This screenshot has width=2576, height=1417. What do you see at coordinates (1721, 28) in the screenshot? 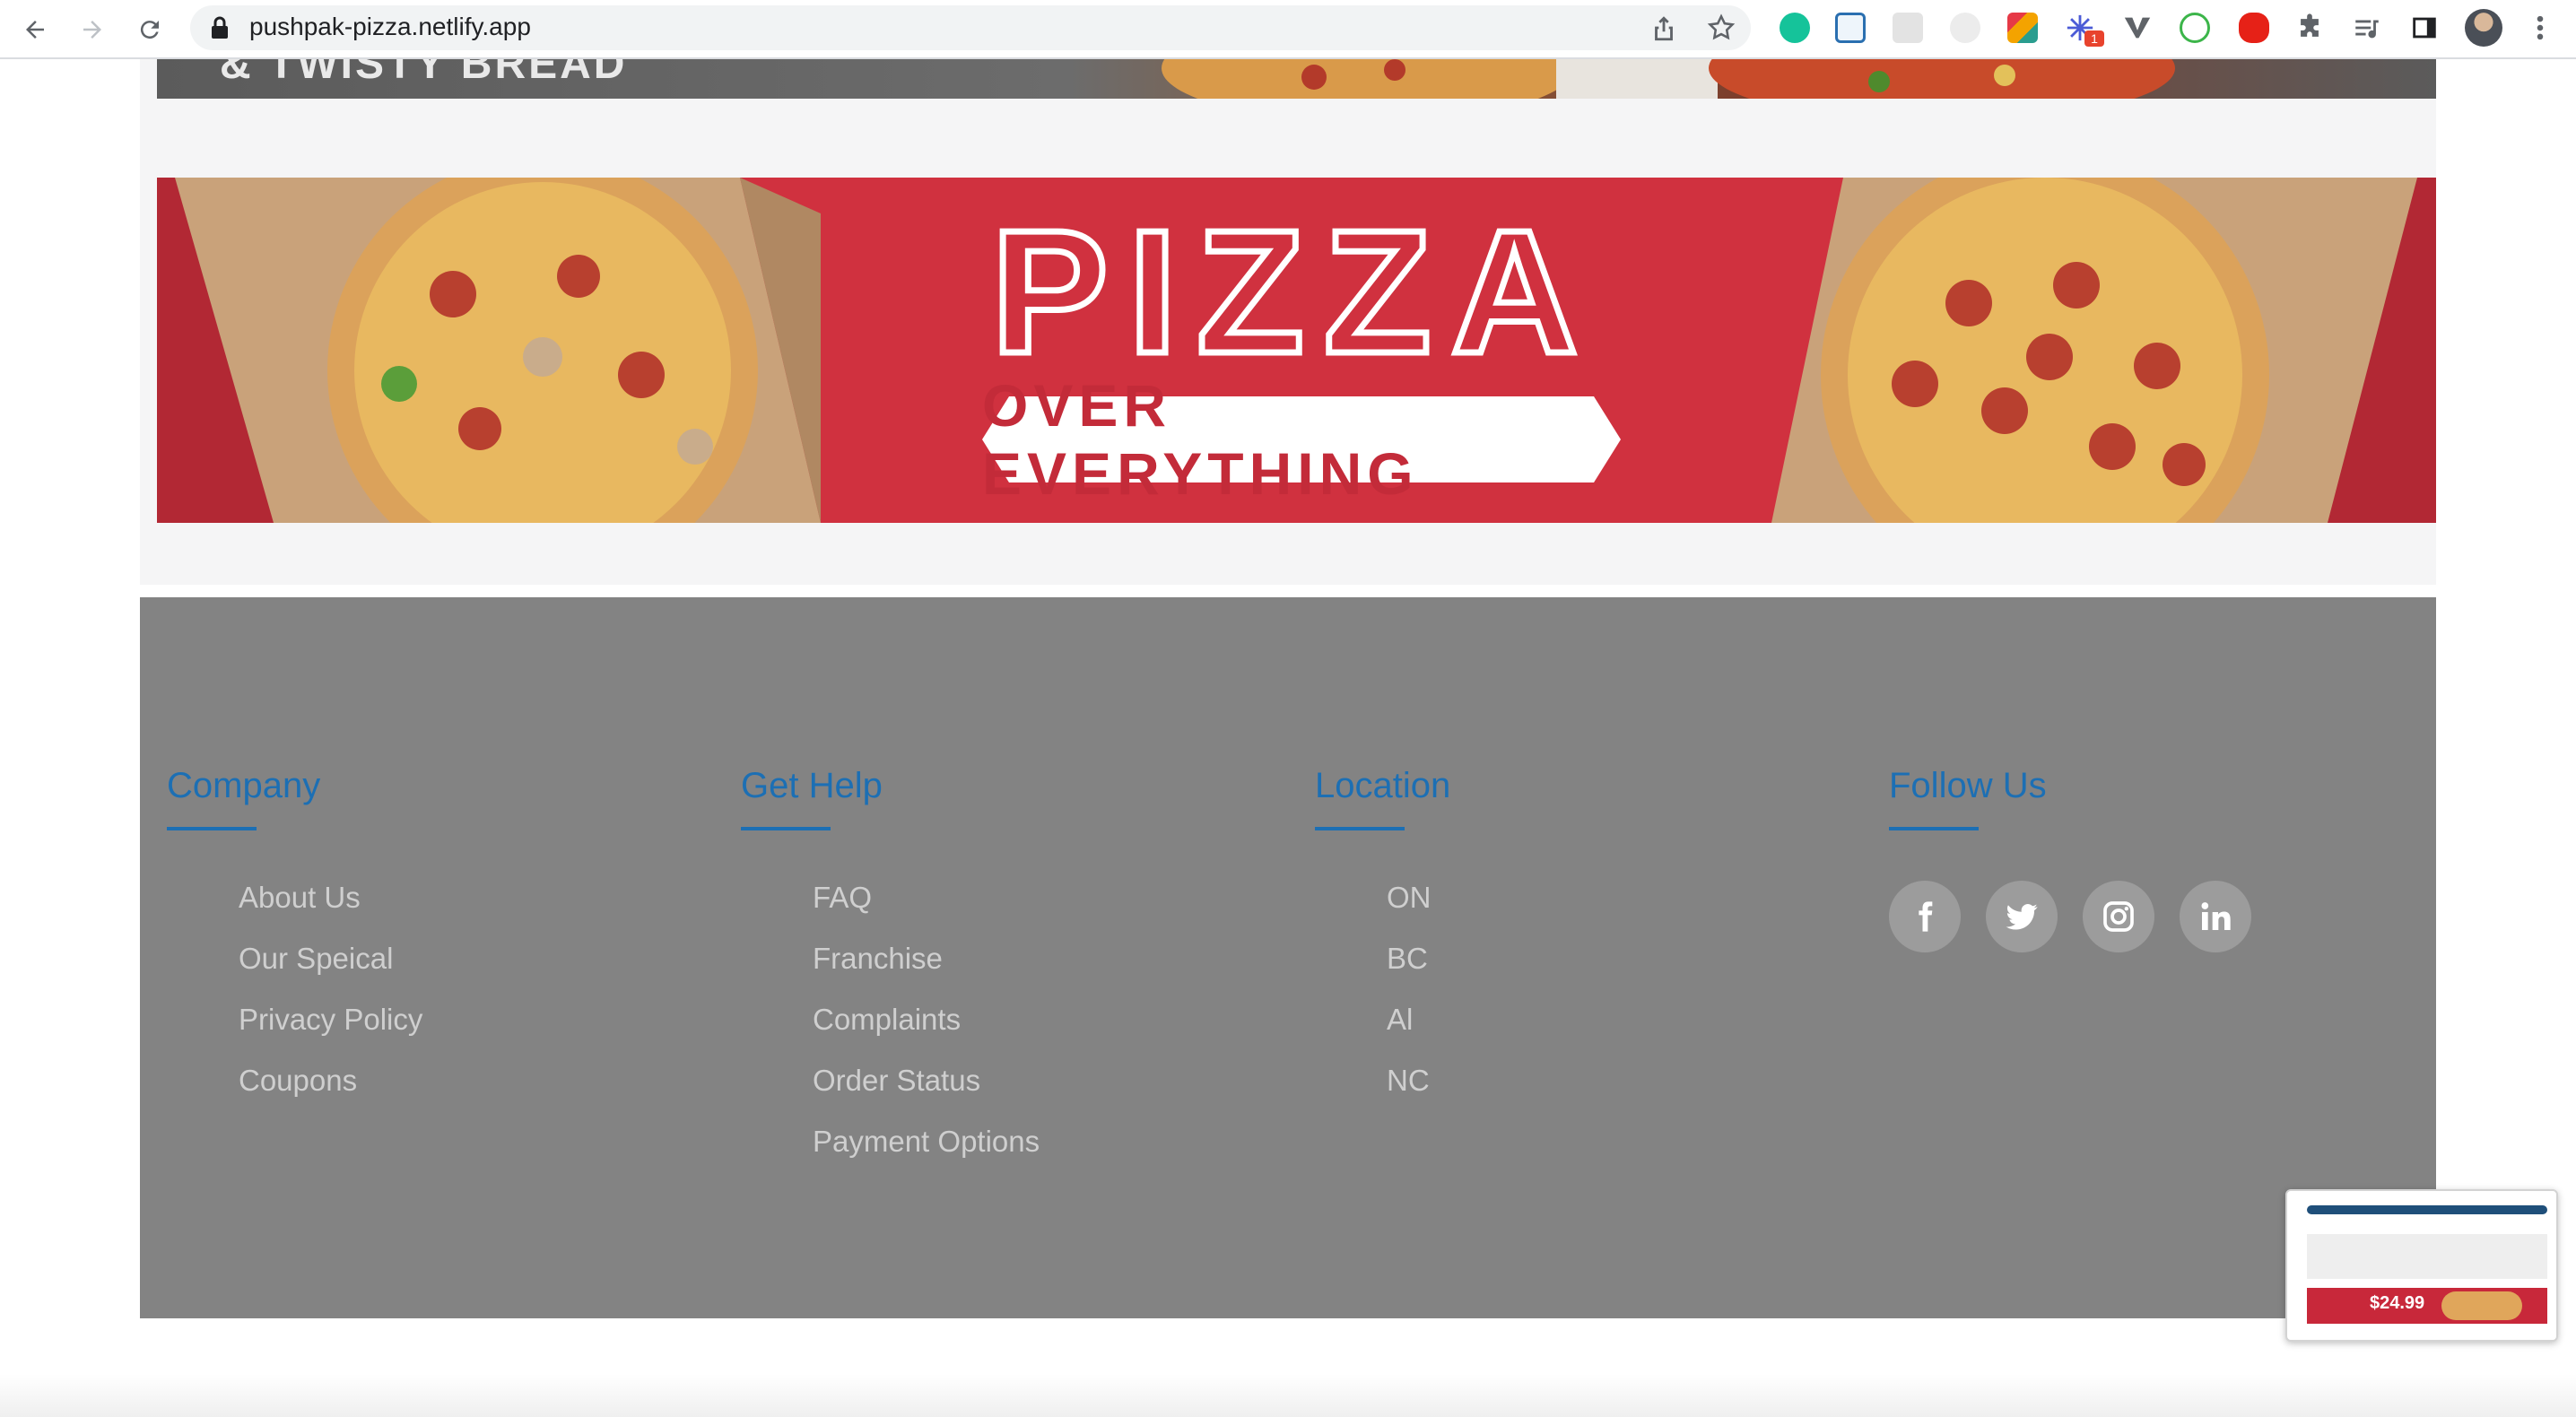
I see `bookmark-star-icon` at bounding box center [1721, 28].